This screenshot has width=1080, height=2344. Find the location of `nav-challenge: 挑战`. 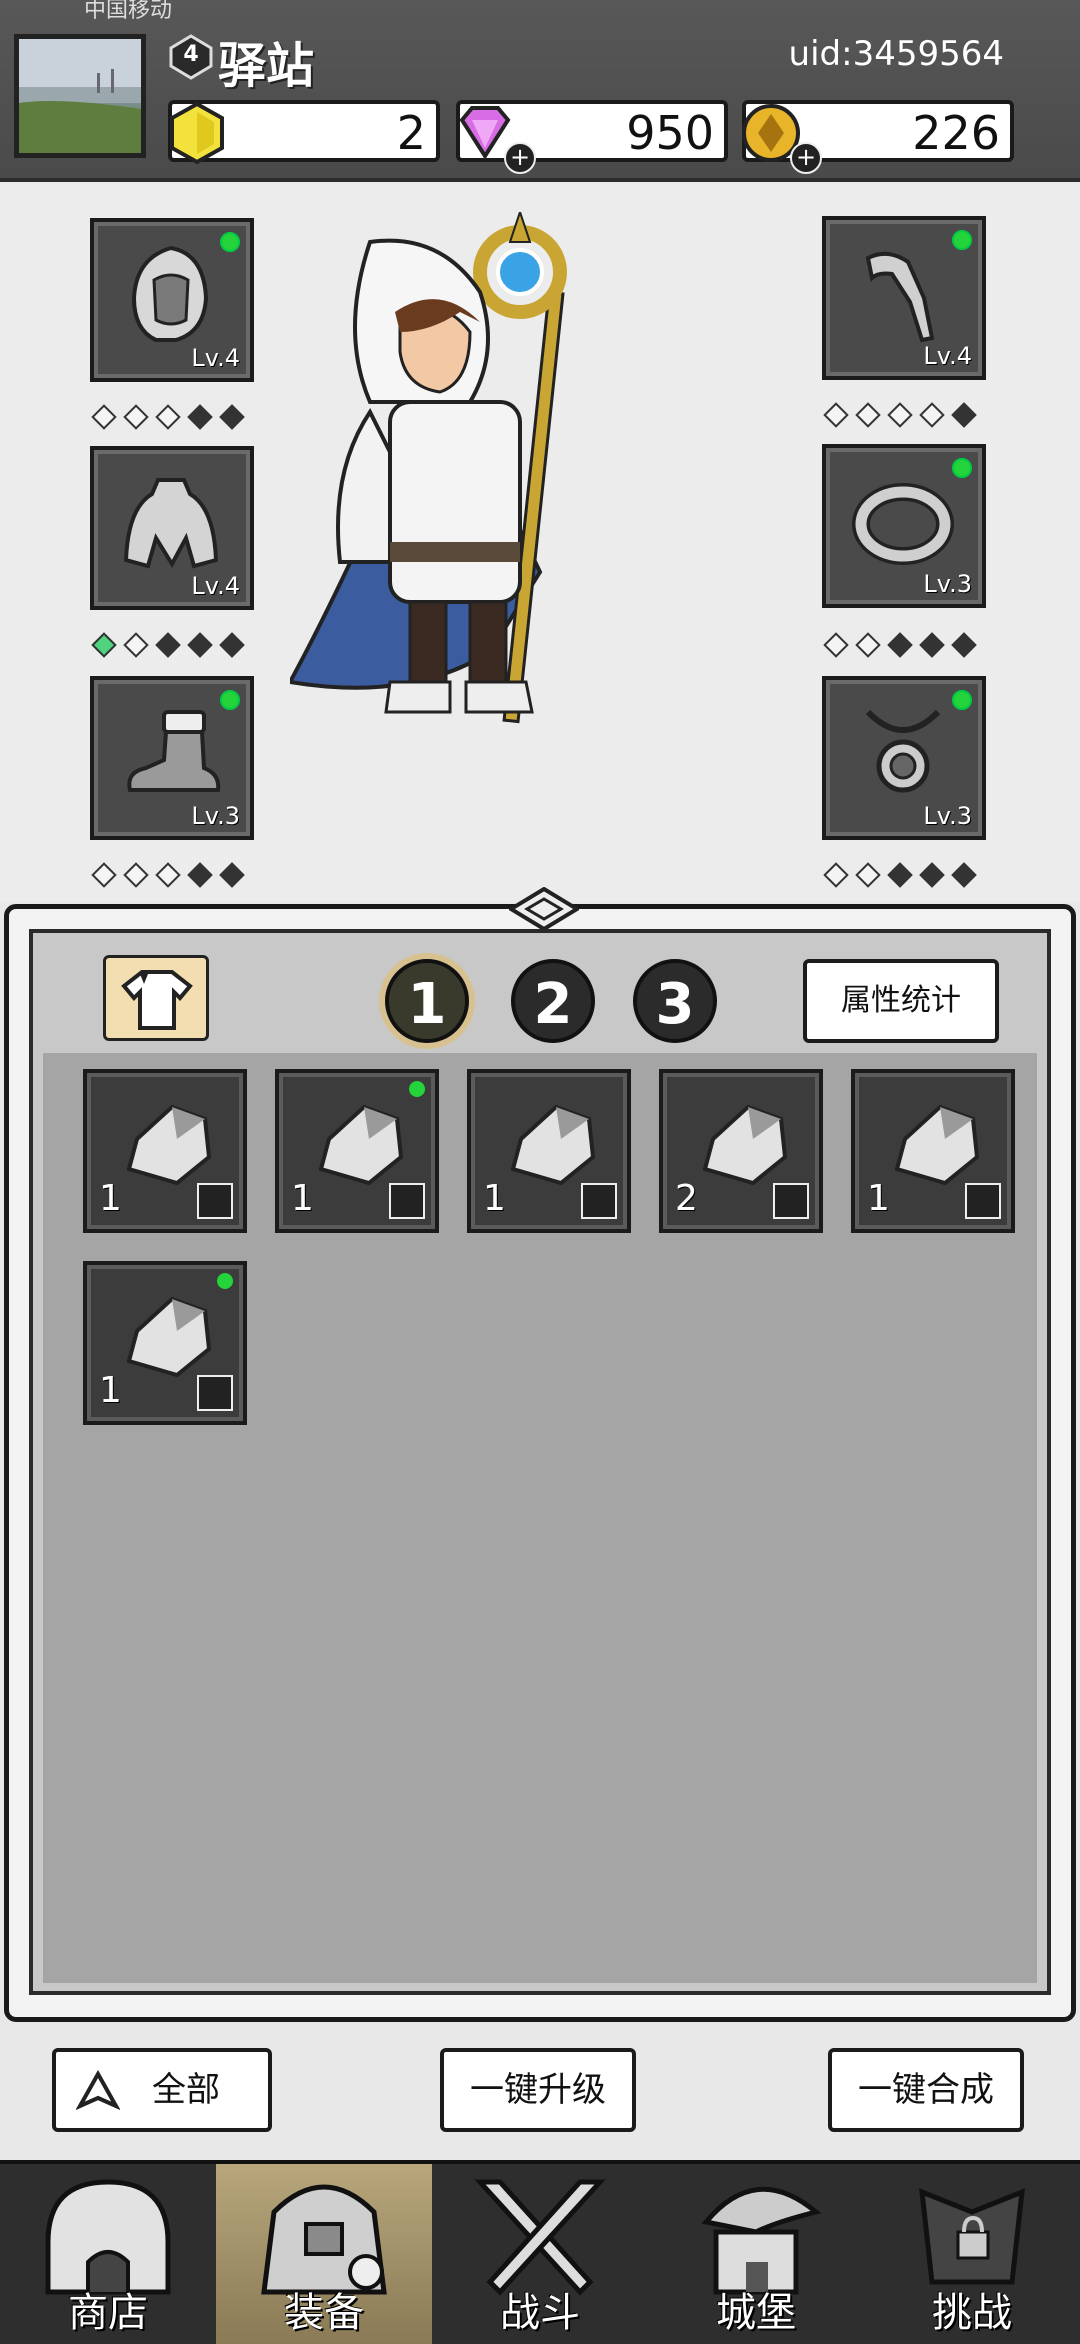

nav-challenge: 挑战 is located at coordinates (972, 2254).